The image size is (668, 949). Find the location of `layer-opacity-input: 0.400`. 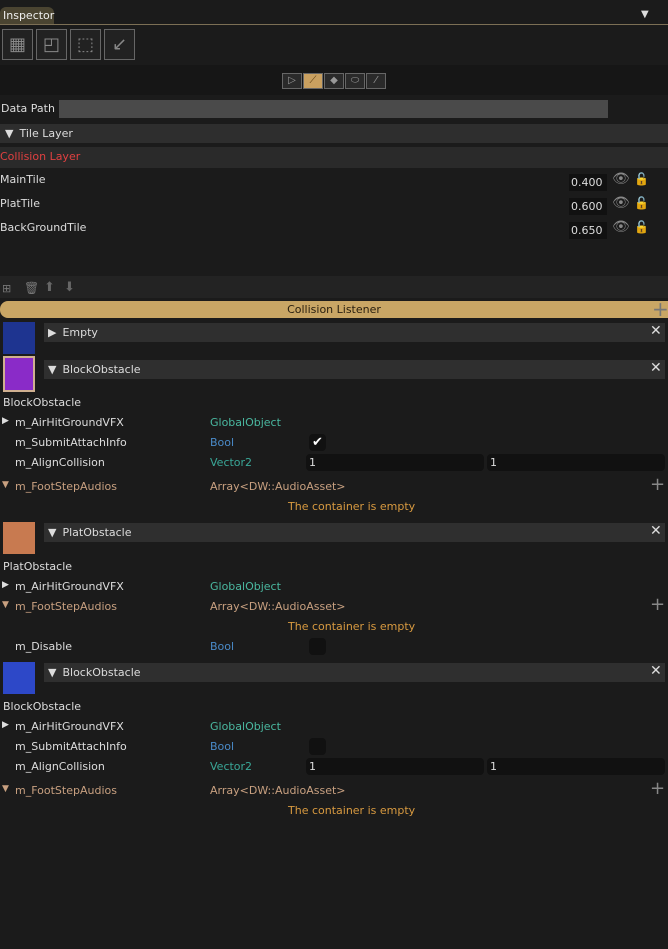

layer-opacity-input: 0.400 is located at coordinates (588, 182).